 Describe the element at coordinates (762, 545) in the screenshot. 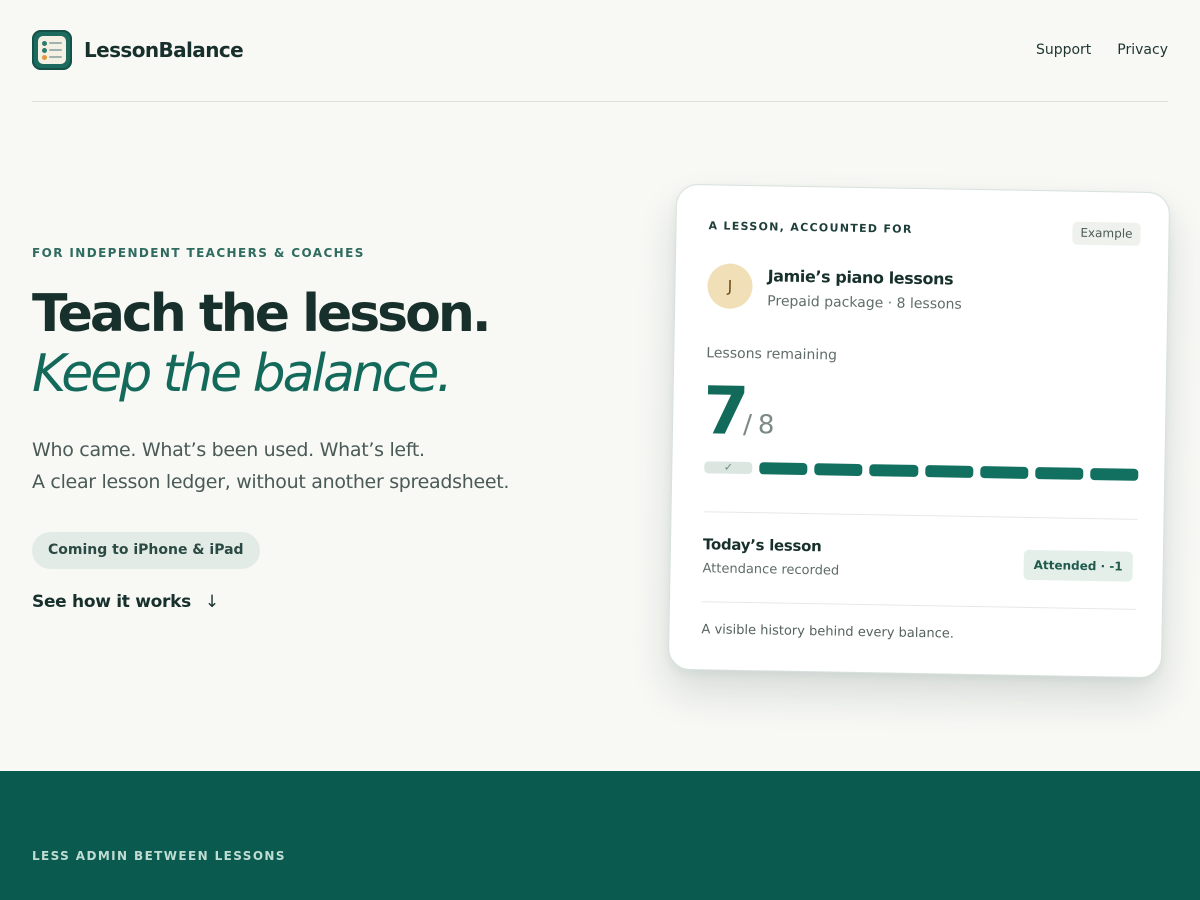

I see `today-title: Today’s lesson` at that location.